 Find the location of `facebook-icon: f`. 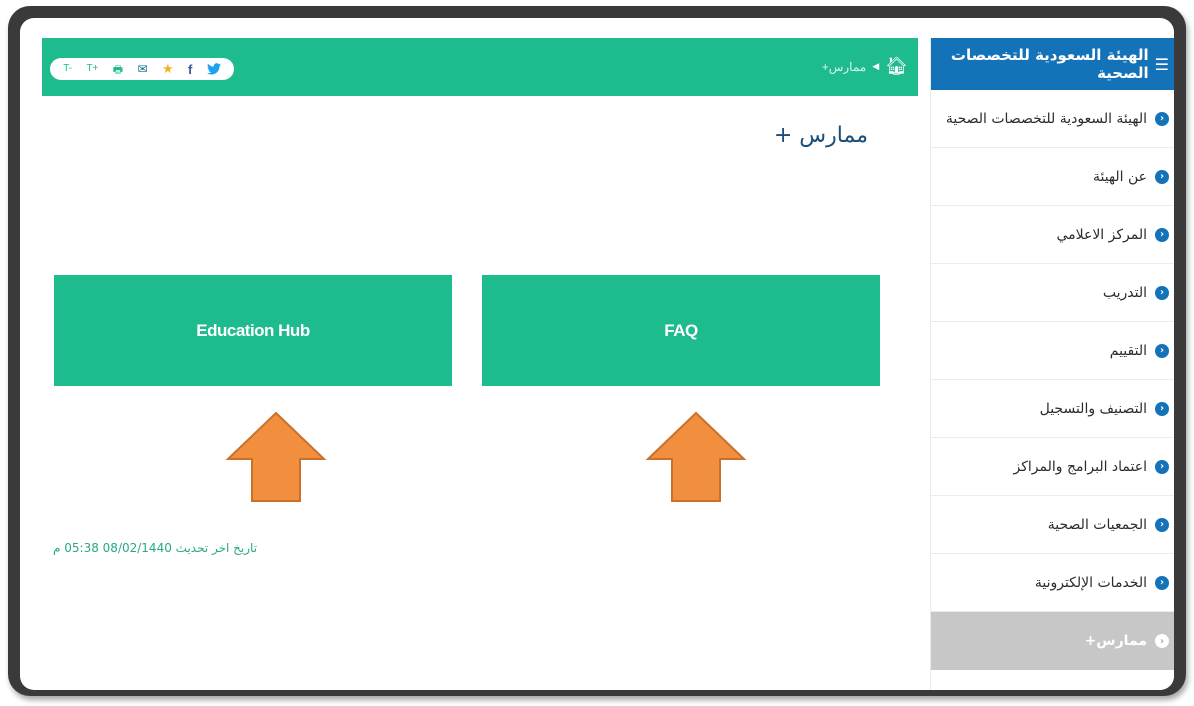

facebook-icon: f is located at coordinates (190, 69).